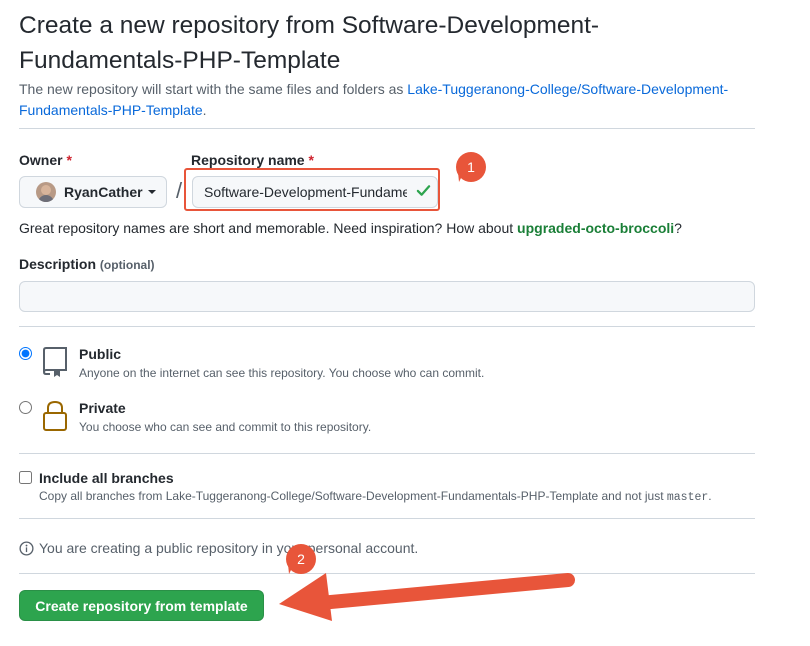  I want to click on owner-dropdown: RyanCather, so click(93, 192).